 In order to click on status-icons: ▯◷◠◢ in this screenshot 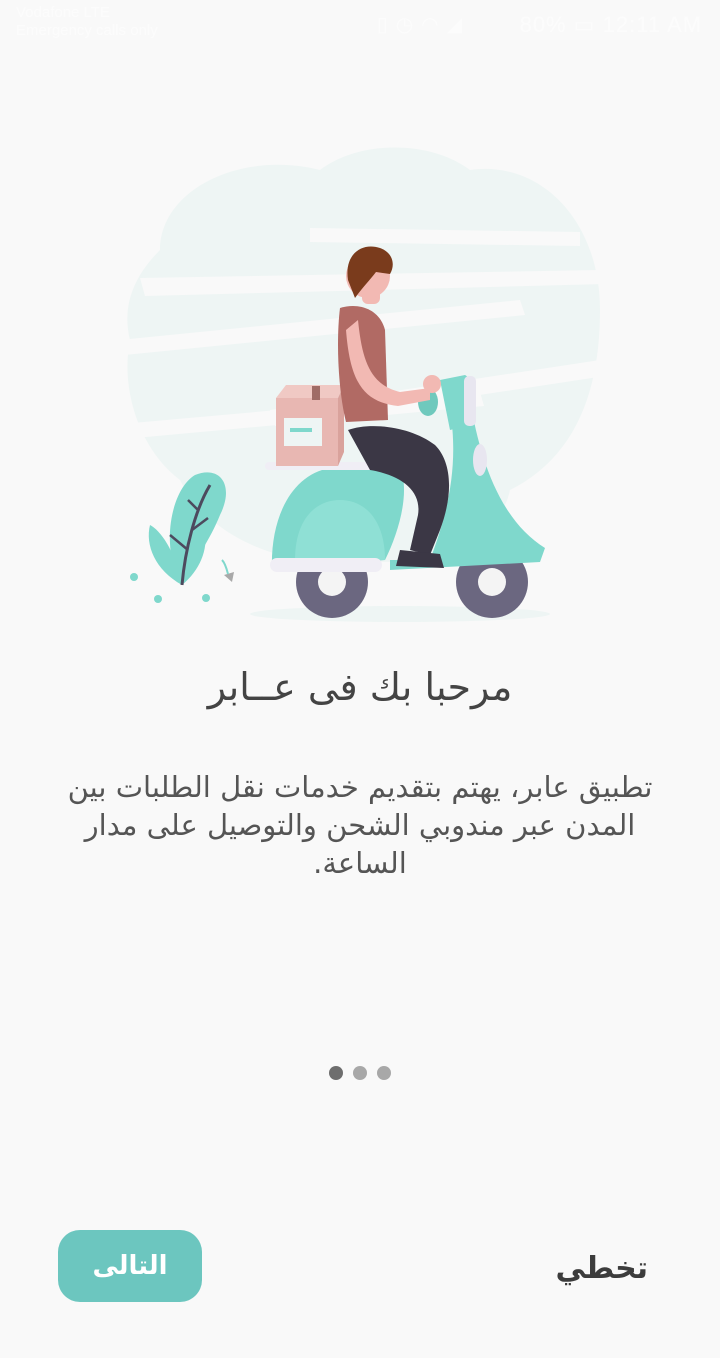, I will do `click(423, 24)`.